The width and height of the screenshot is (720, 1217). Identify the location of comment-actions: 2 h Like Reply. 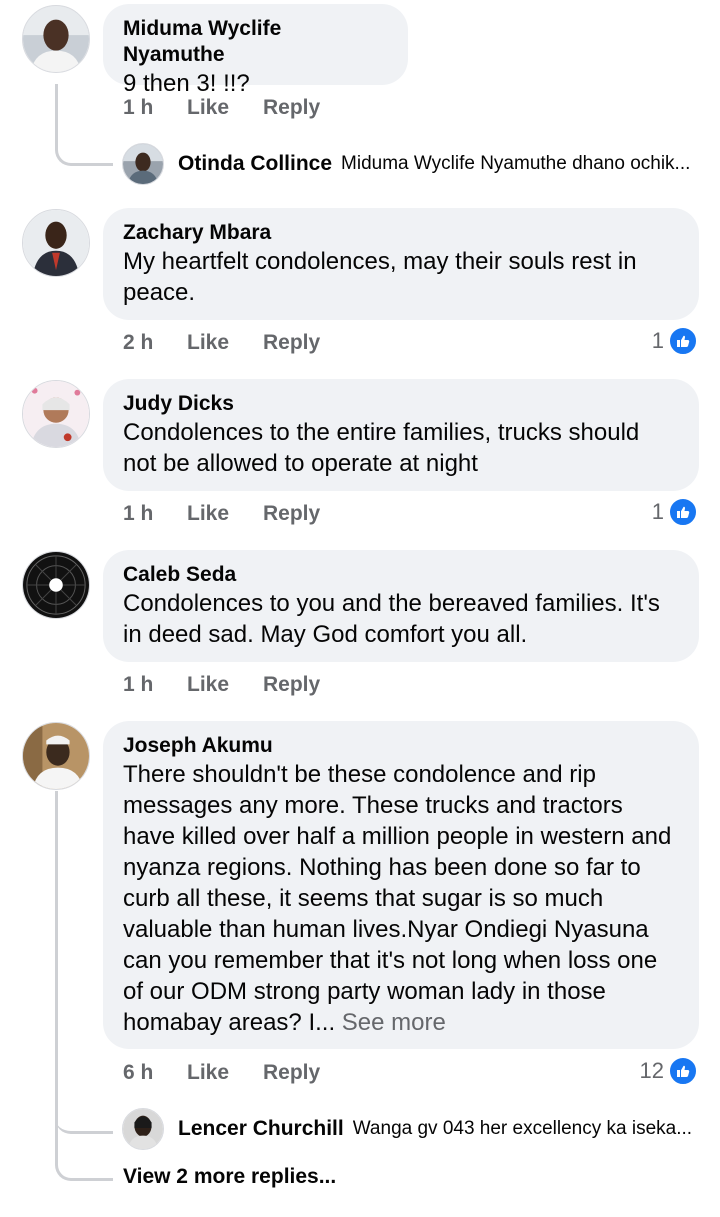
(221, 343).